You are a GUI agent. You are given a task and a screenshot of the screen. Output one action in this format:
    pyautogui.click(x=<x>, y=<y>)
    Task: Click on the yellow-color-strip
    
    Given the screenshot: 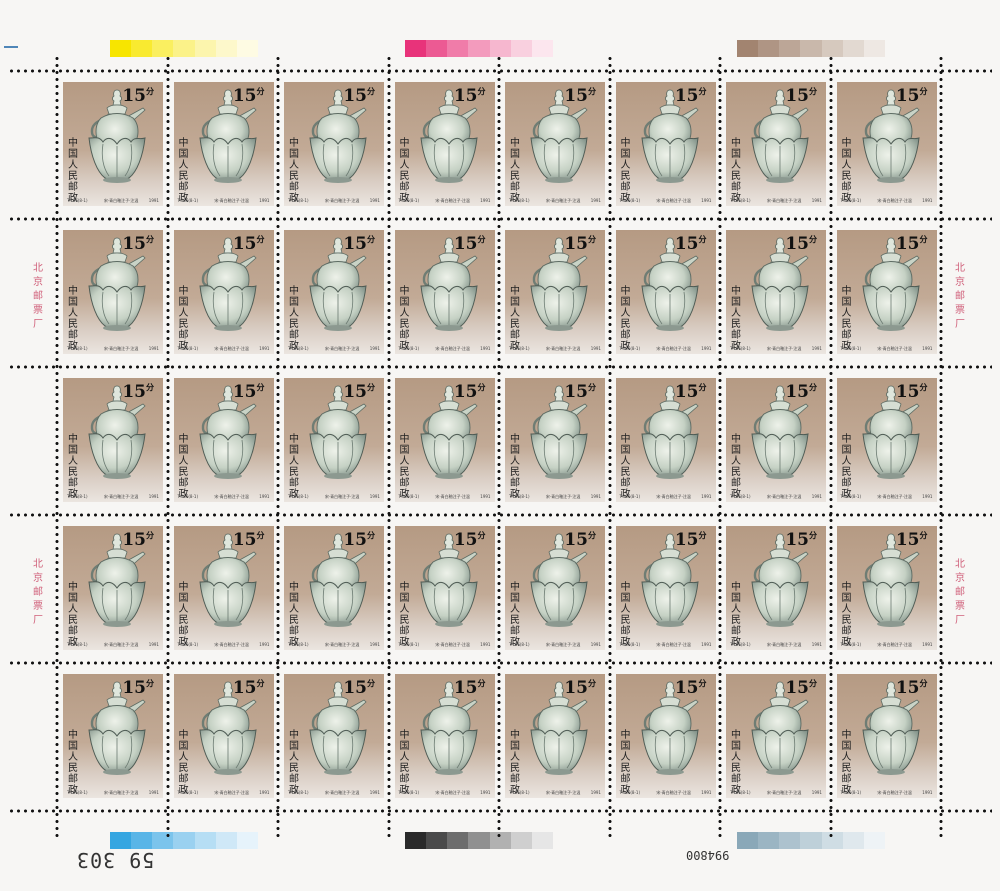 What is the action you would take?
    pyautogui.click(x=184, y=48)
    